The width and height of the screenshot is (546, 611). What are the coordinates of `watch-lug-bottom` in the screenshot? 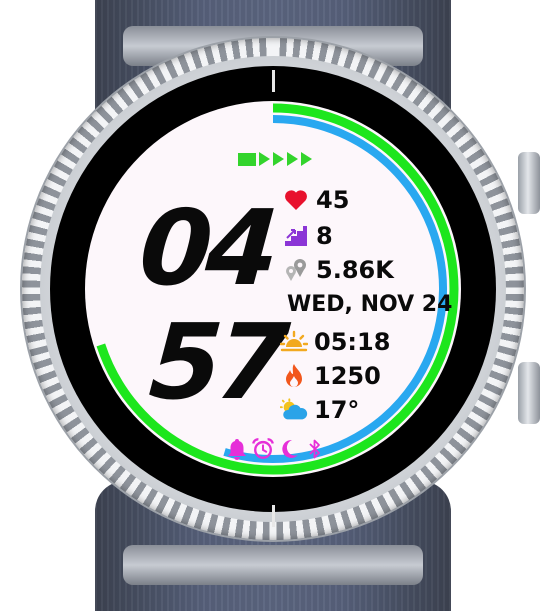 It's located at (273, 565).